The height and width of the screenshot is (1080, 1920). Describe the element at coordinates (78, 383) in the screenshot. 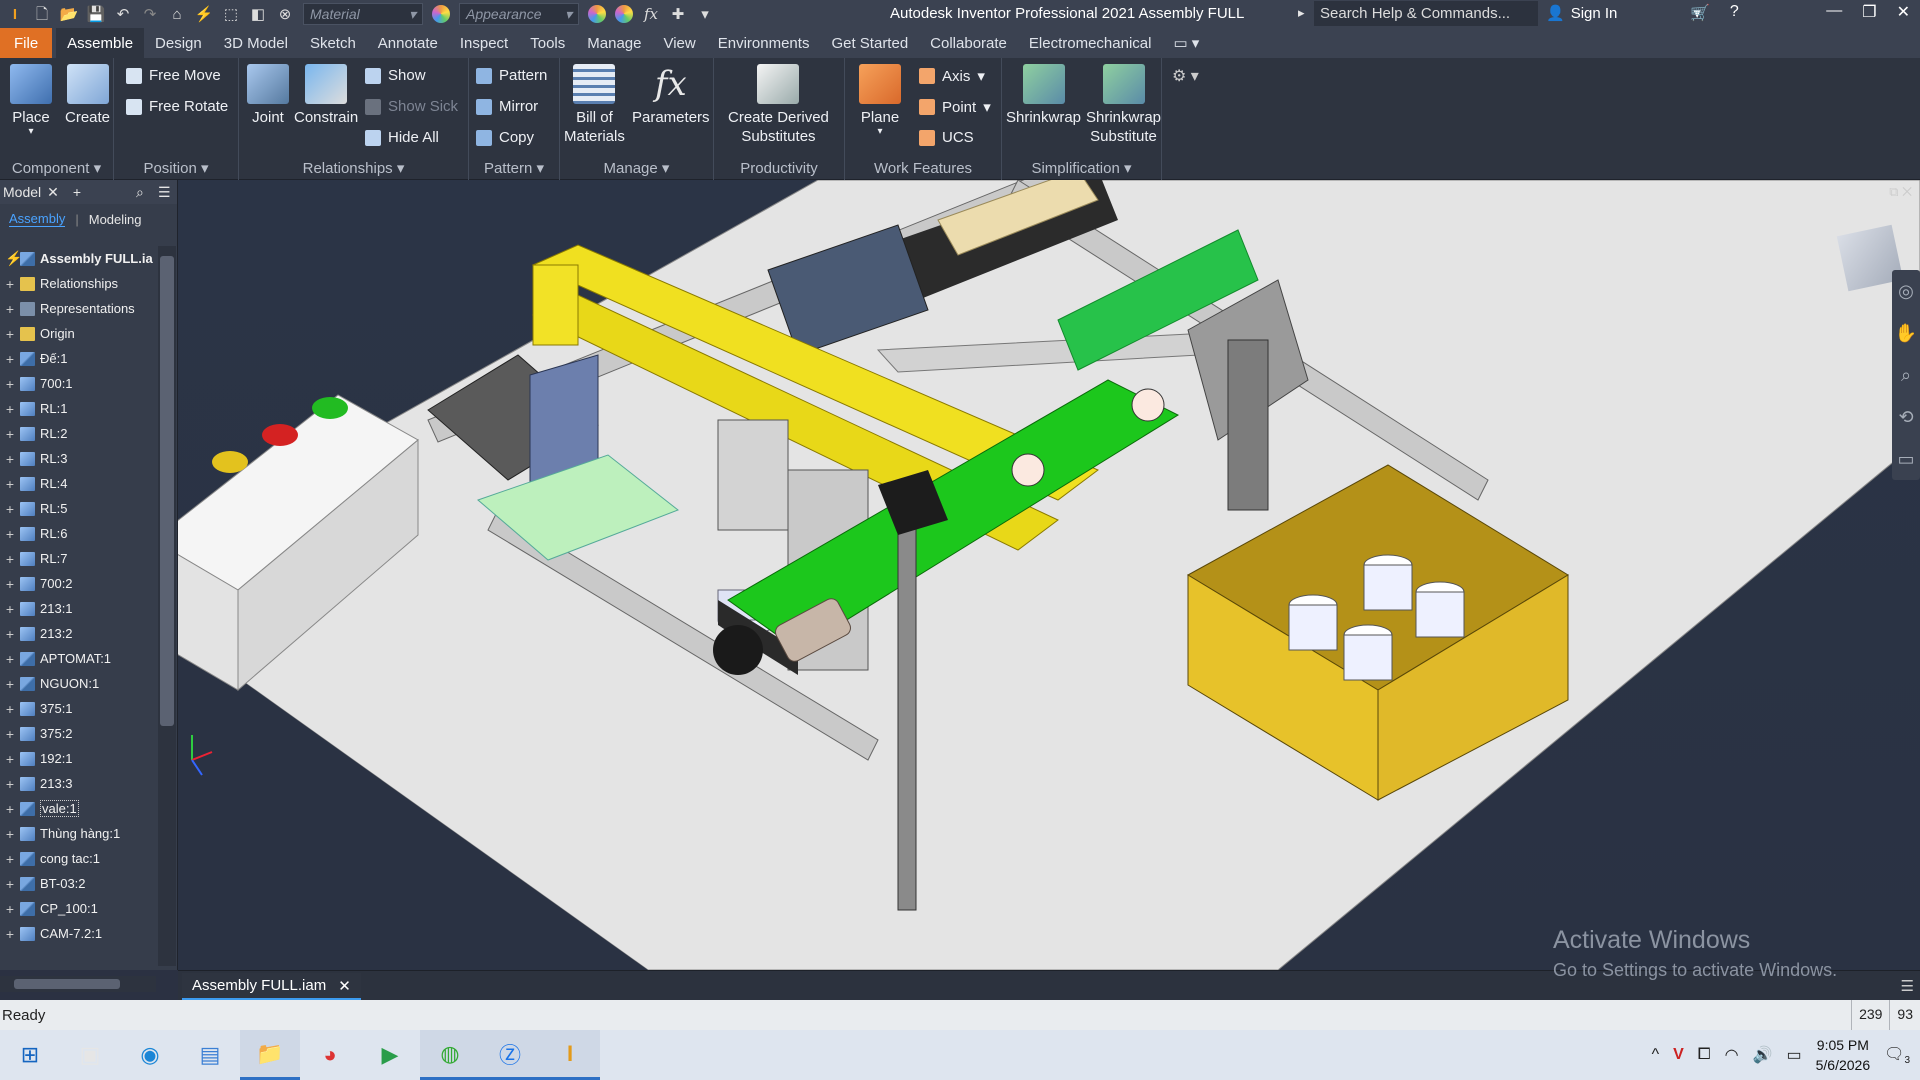

I see `tree-node: +700:1` at that location.